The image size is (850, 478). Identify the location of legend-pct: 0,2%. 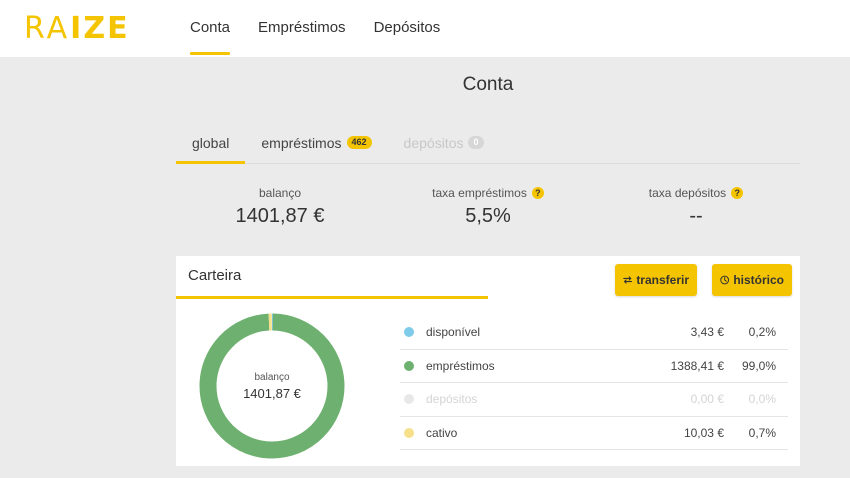
(762, 332).